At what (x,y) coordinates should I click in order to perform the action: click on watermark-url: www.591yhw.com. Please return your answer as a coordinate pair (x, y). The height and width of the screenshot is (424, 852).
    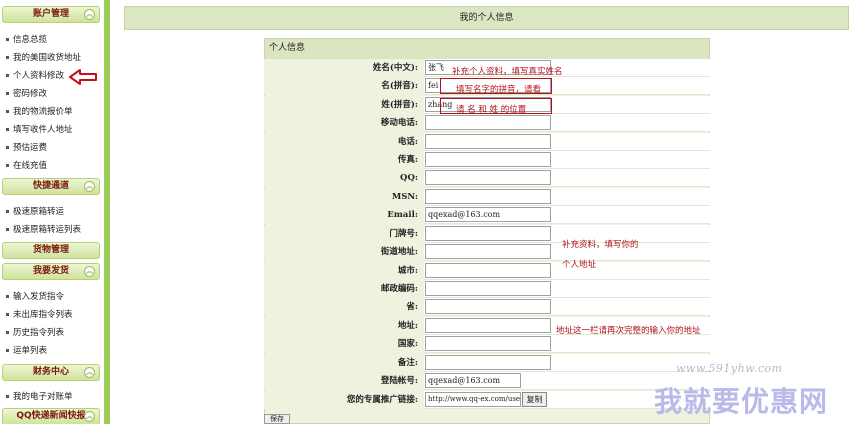
    Looking at the image, I should click on (729, 368).